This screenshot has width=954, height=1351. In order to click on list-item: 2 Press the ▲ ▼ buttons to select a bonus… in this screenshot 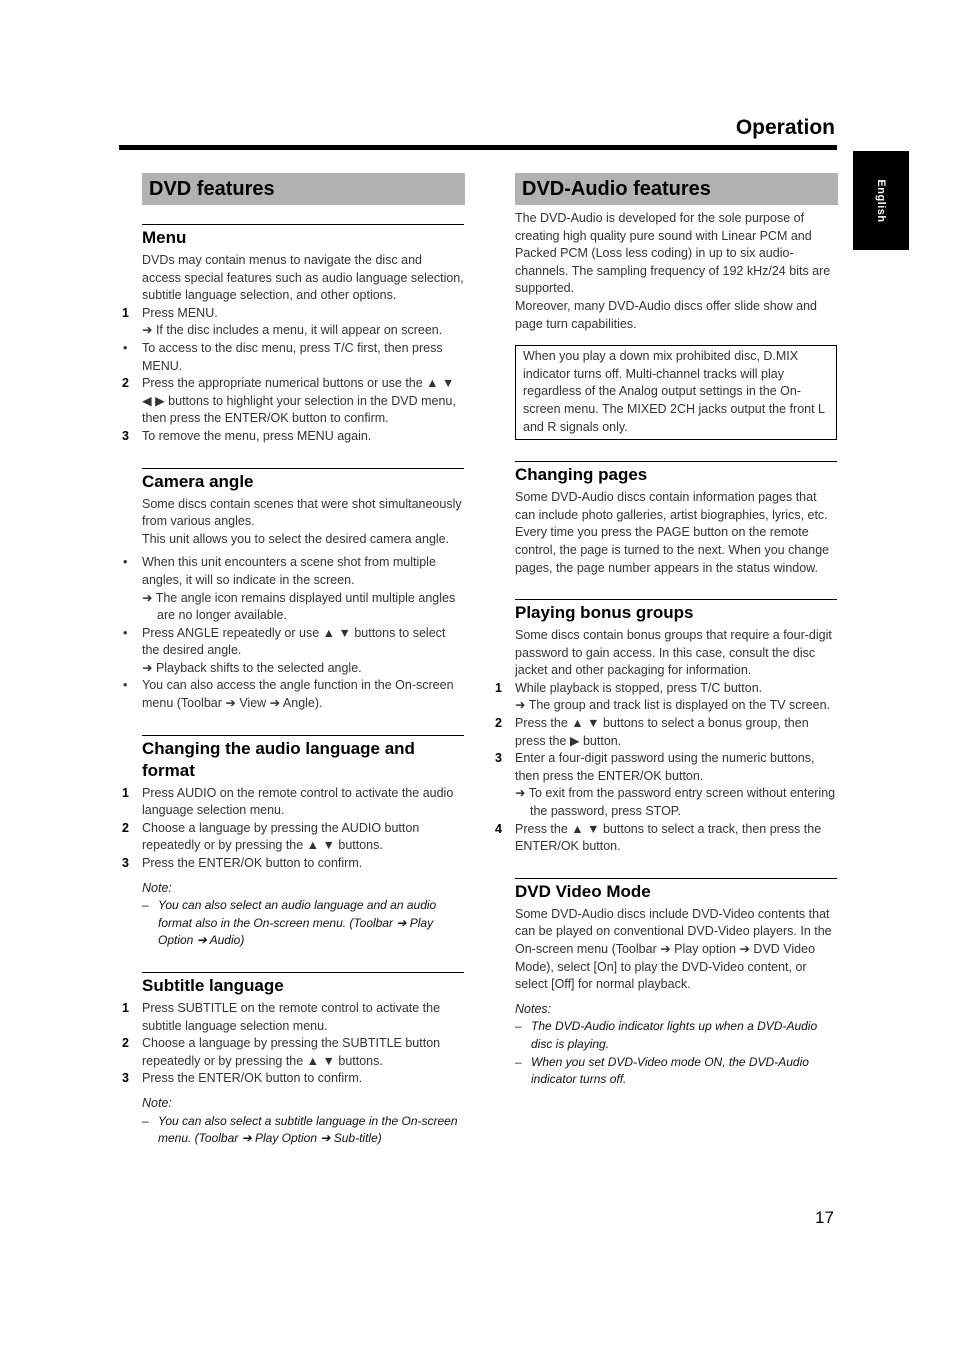, I will do `click(666, 732)`.